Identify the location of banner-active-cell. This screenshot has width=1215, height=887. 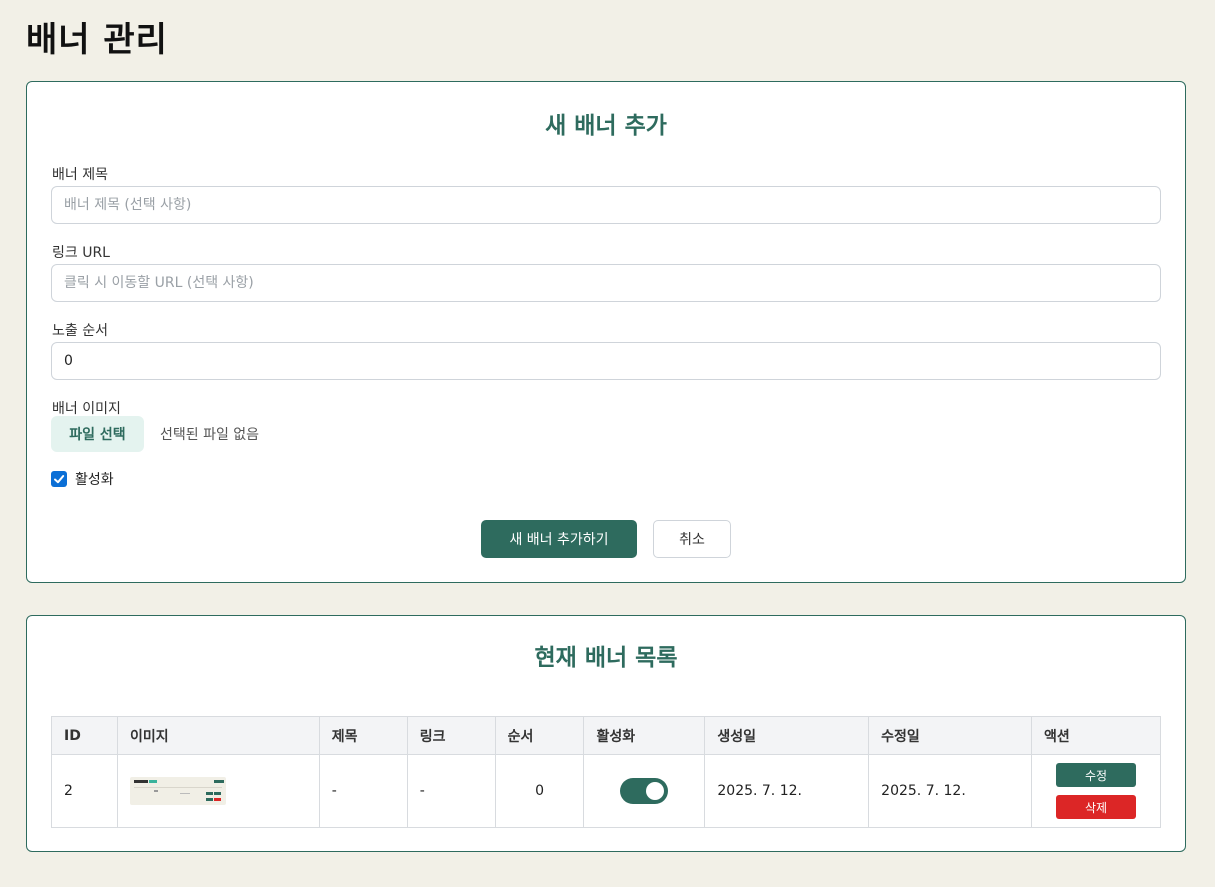
(644, 791).